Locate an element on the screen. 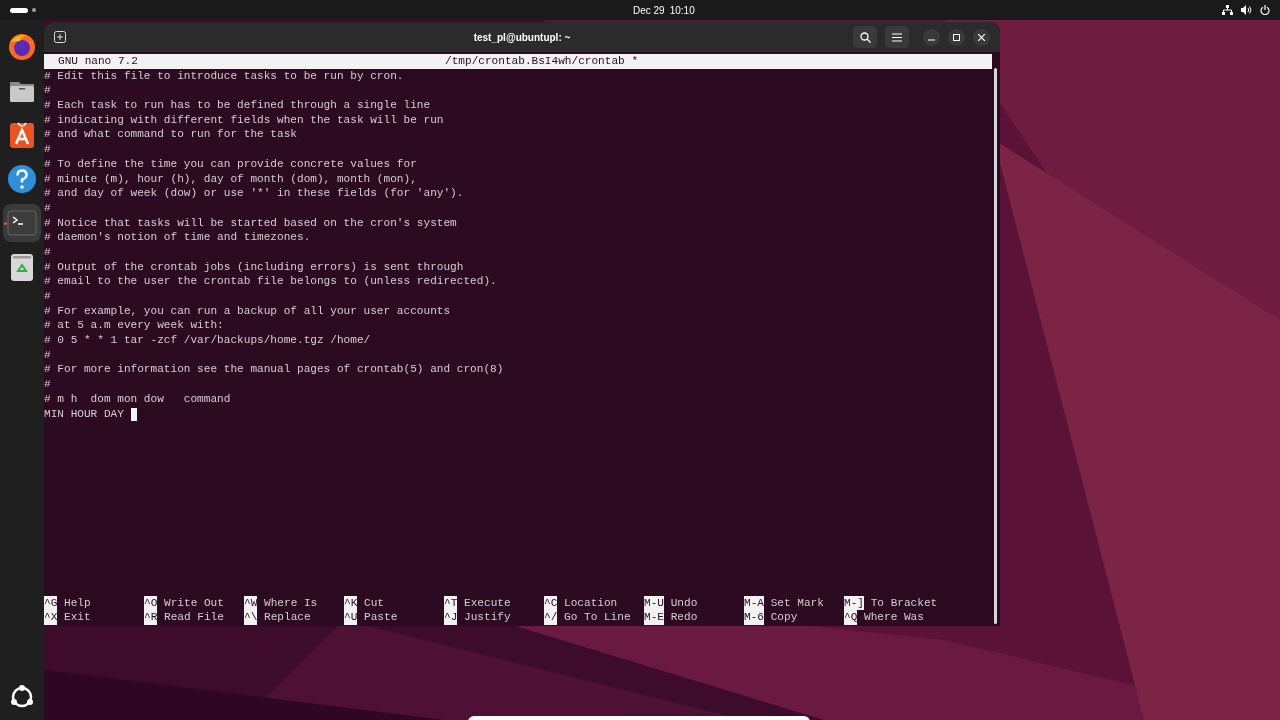  shortcut-label: Set Mark is located at coordinates (797, 603).